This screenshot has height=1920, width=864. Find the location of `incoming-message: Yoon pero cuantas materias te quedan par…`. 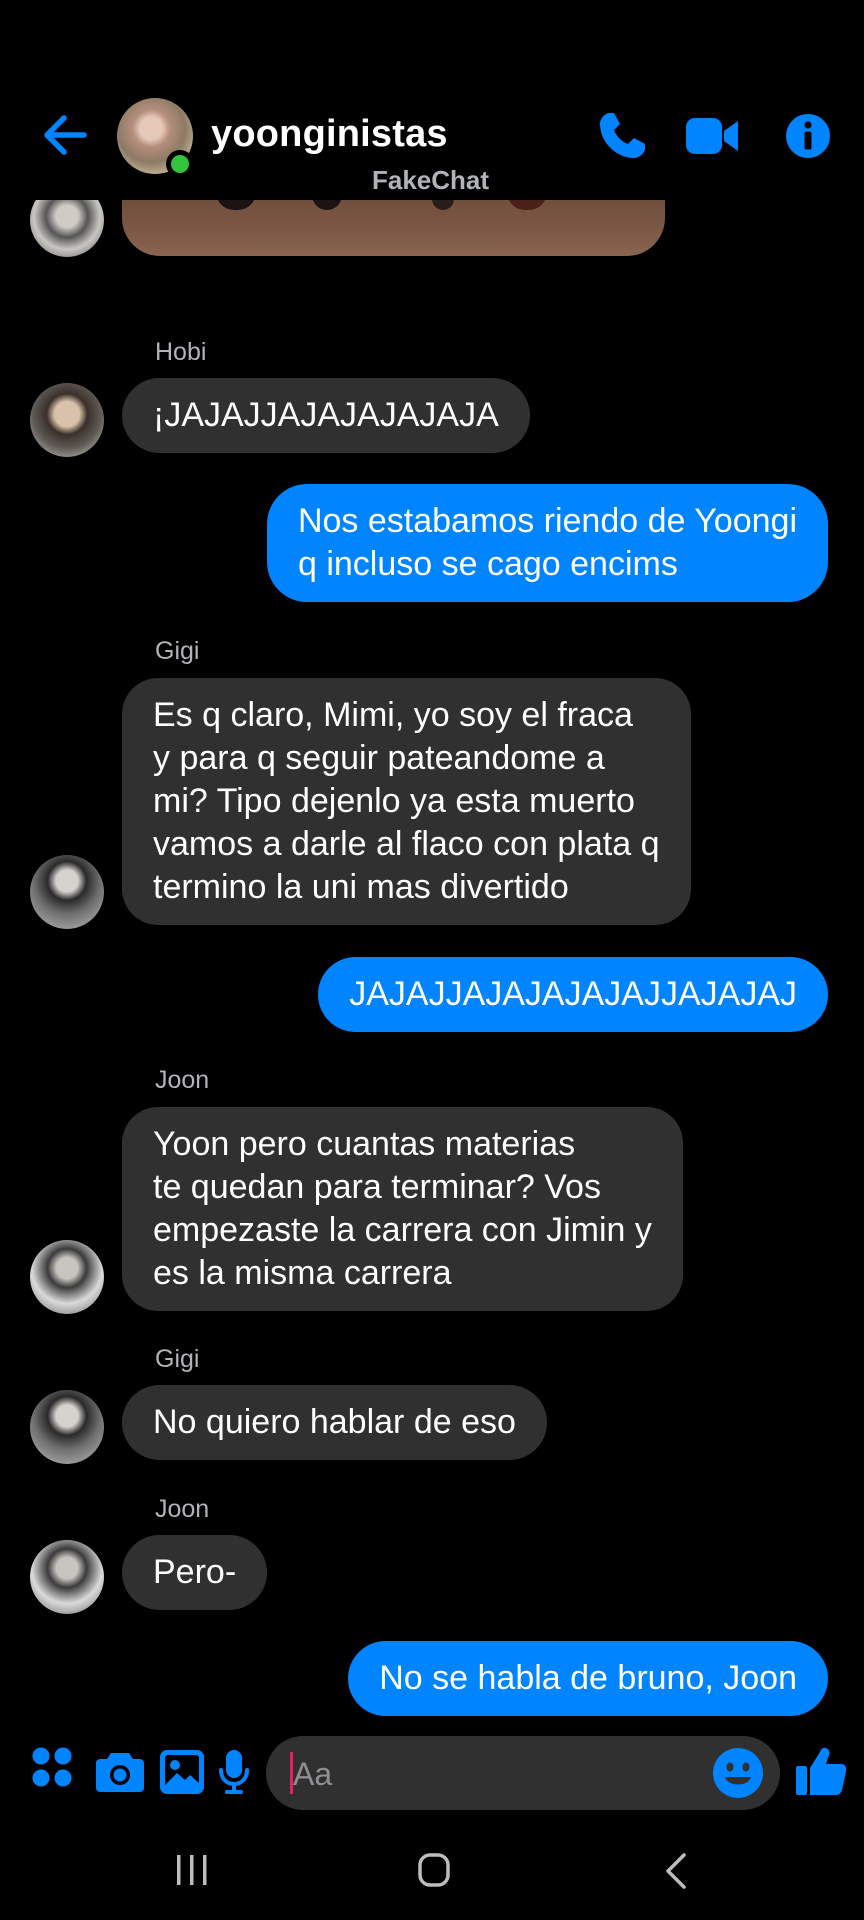

incoming-message: Yoon pero cuantas materias te quedan par… is located at coordinates (402, 1209).